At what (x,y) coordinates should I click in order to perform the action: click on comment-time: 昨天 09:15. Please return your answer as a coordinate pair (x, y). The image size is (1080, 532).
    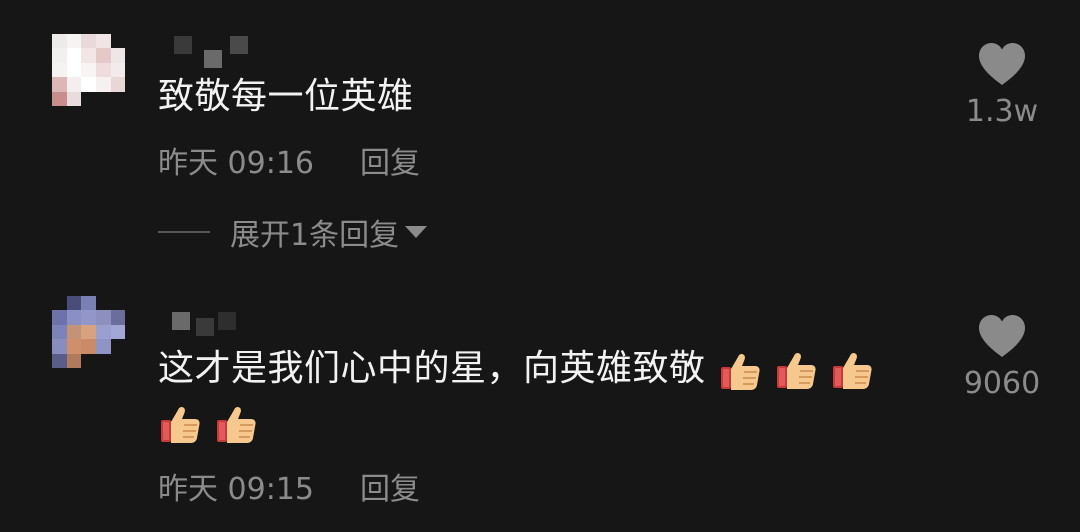
    Looking at the image, I should click on (236, 489).